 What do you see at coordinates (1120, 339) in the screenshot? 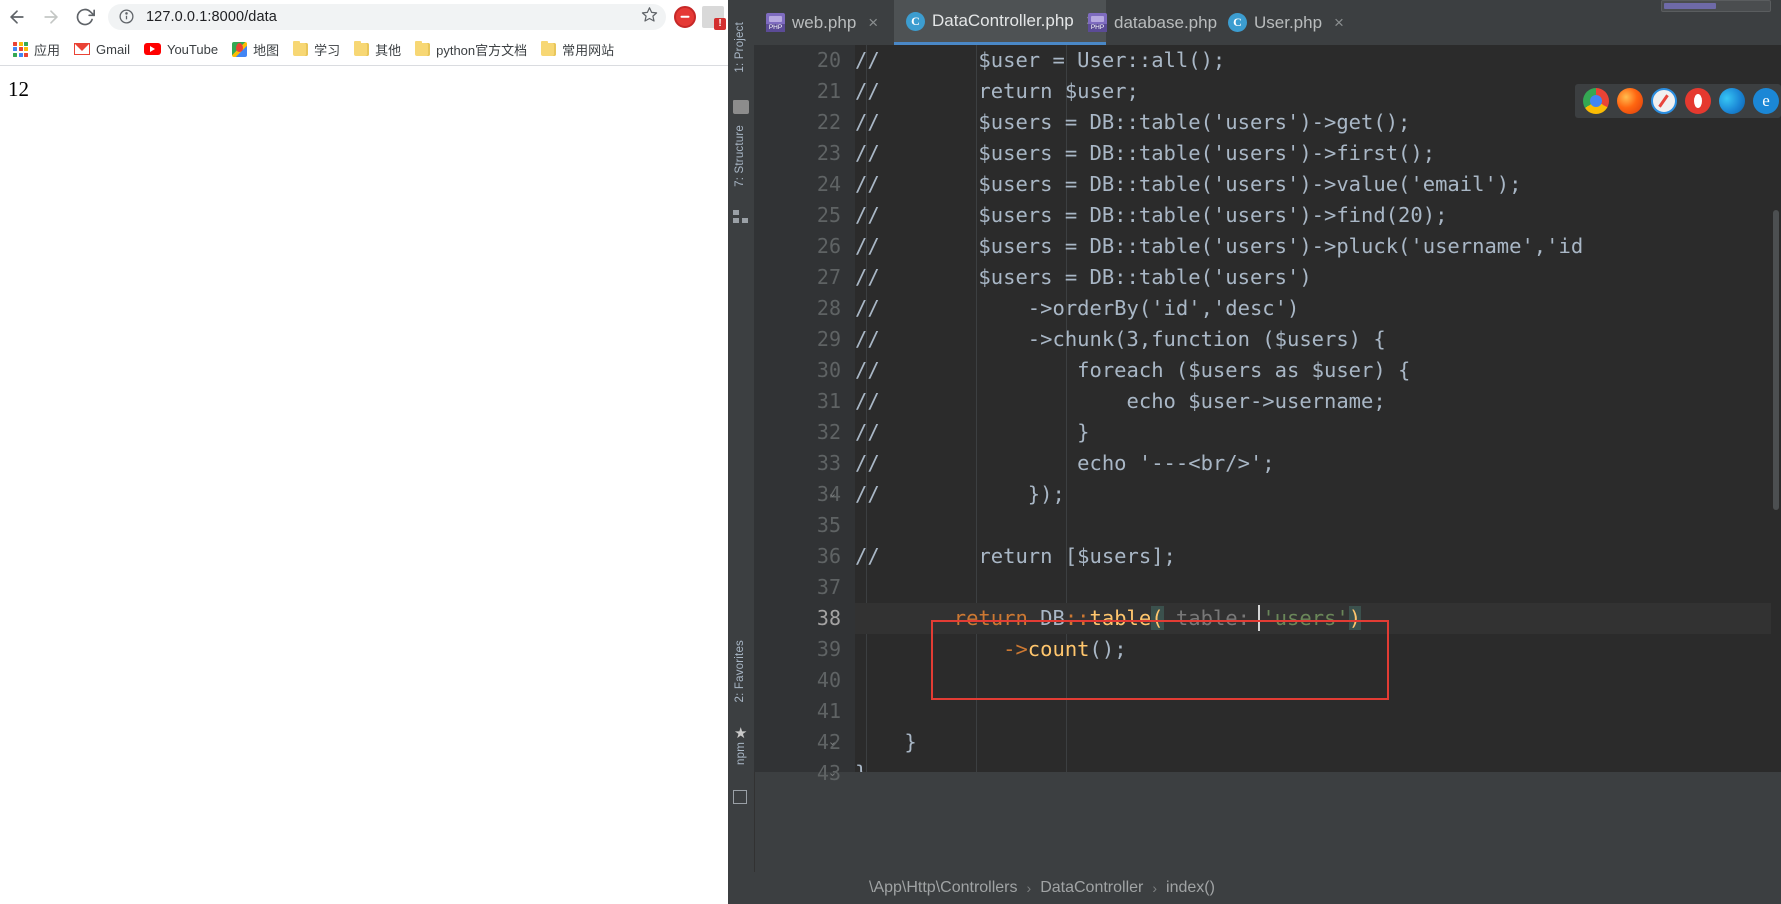
I see `code-line: // ->chunk(3,function ($users) {` at bounding box center [1120, 339].